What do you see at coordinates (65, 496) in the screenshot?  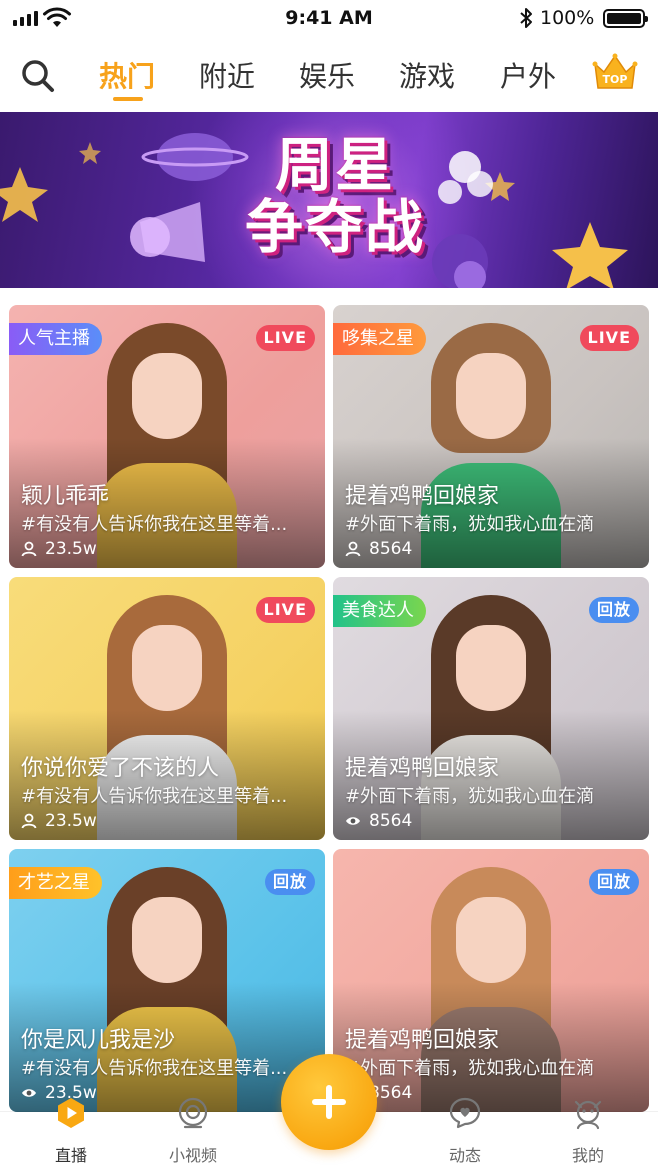 I see `card-title: 颖儿乖乖` at bounding box center [65, 496].